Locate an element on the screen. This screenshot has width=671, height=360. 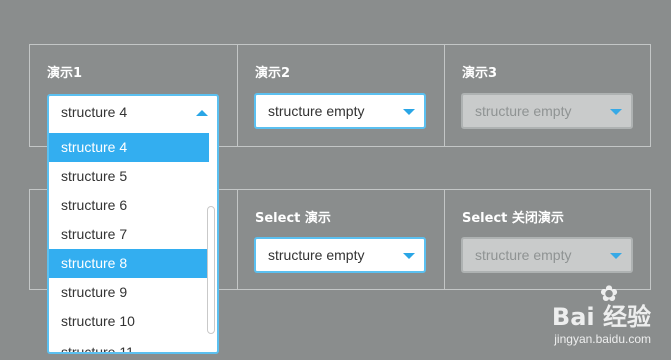
dropdown-option: structure 8 is located at coordinates (129, 263).